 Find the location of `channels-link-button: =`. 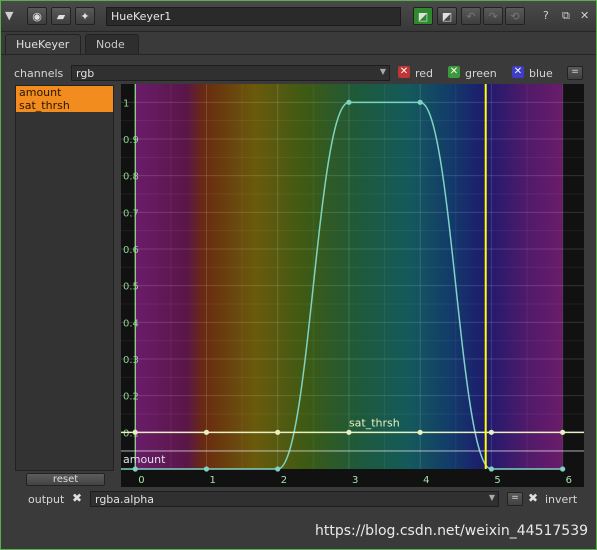

channels-link-button: = is located at coordinates (575, 73).